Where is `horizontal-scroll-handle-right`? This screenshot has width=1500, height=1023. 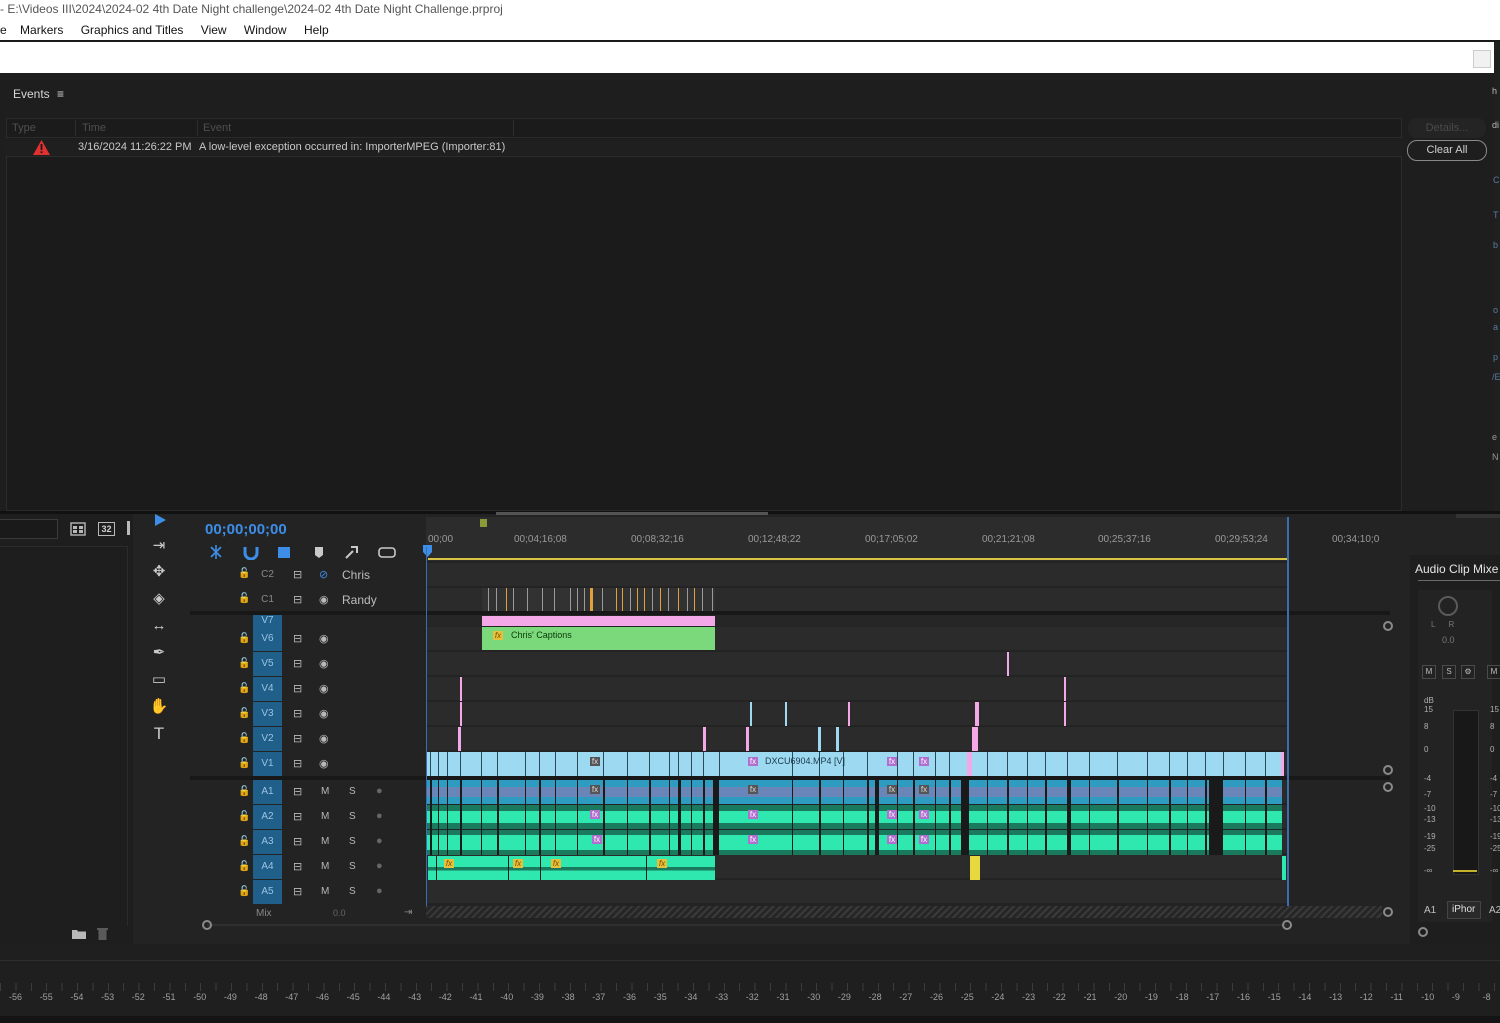 horizontal-scroll-handle-right is located at coordinates (1287, 925).